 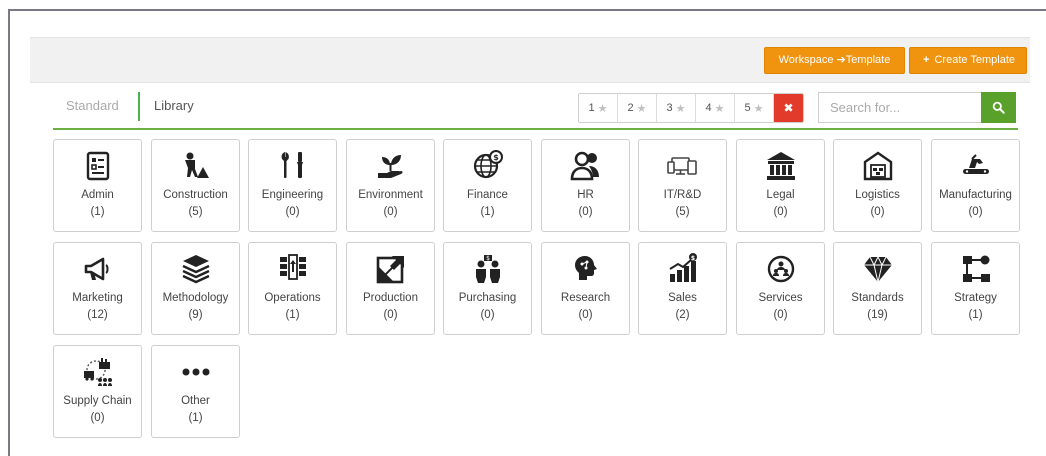 I want to click on search-button, so click(x=998, y=107).